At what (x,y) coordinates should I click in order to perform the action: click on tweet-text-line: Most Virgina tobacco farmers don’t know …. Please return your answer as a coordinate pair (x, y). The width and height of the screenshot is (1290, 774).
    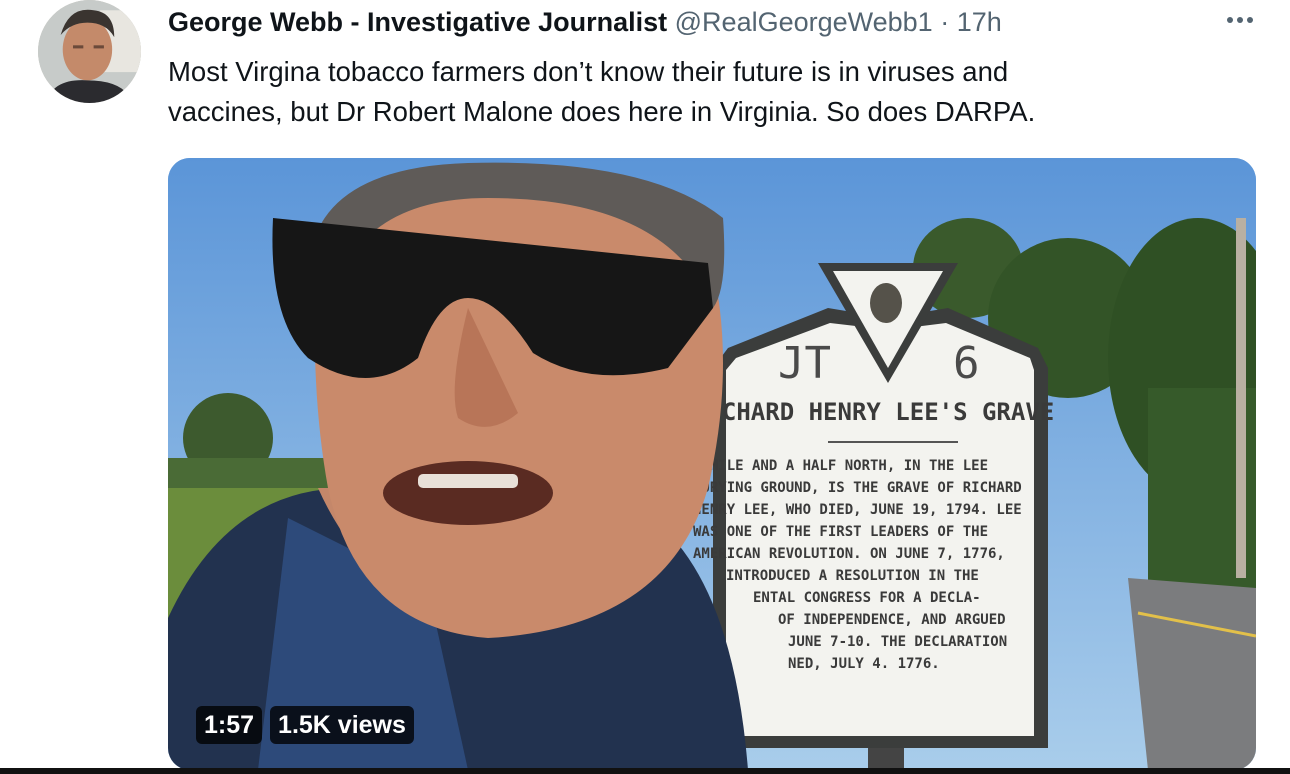
    Looking at the image, I should click on (588, 71).